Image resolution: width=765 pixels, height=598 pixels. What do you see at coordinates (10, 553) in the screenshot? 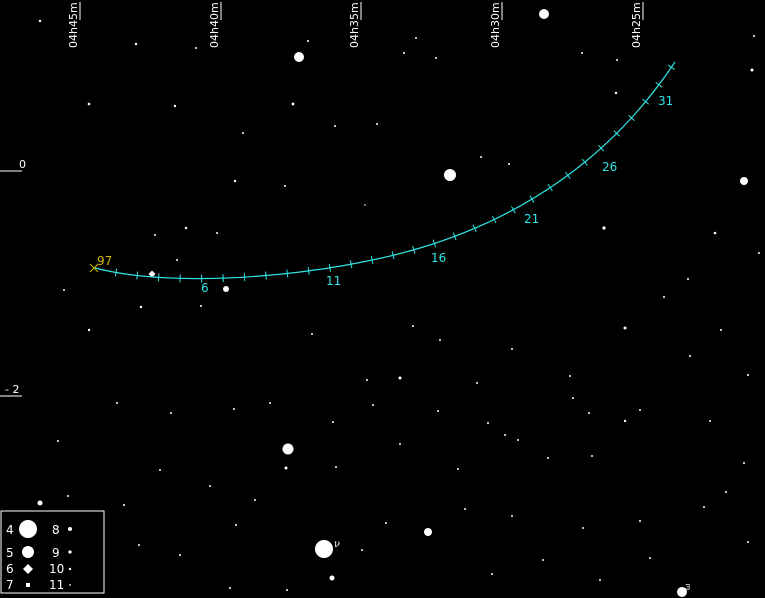
I see `legend-mag-5: 5` at bounding box center [10, 553].